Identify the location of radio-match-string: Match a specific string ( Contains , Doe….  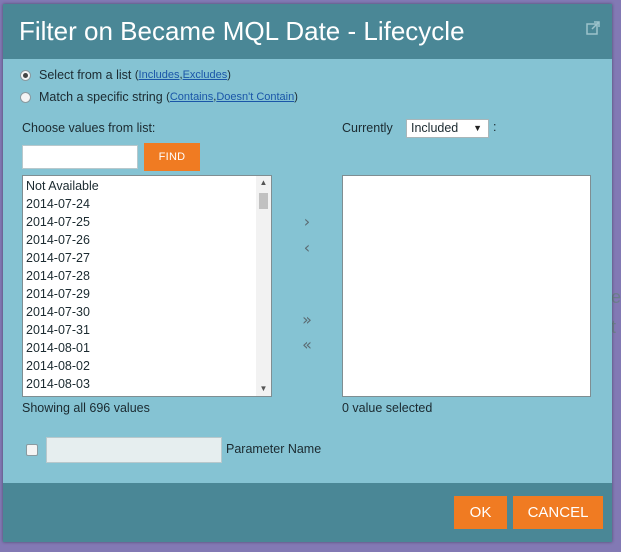
(159, 97).